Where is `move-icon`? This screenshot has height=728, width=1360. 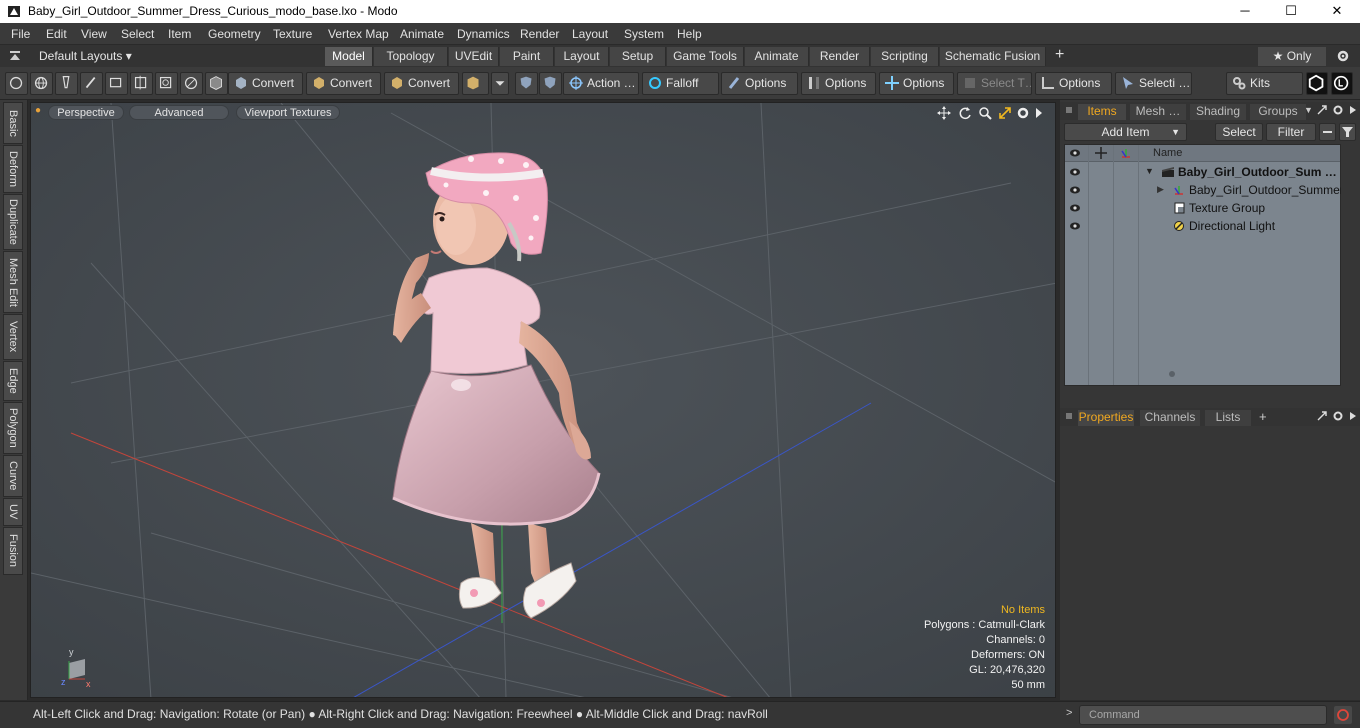
move-icon is located at coordinates (944, 113).